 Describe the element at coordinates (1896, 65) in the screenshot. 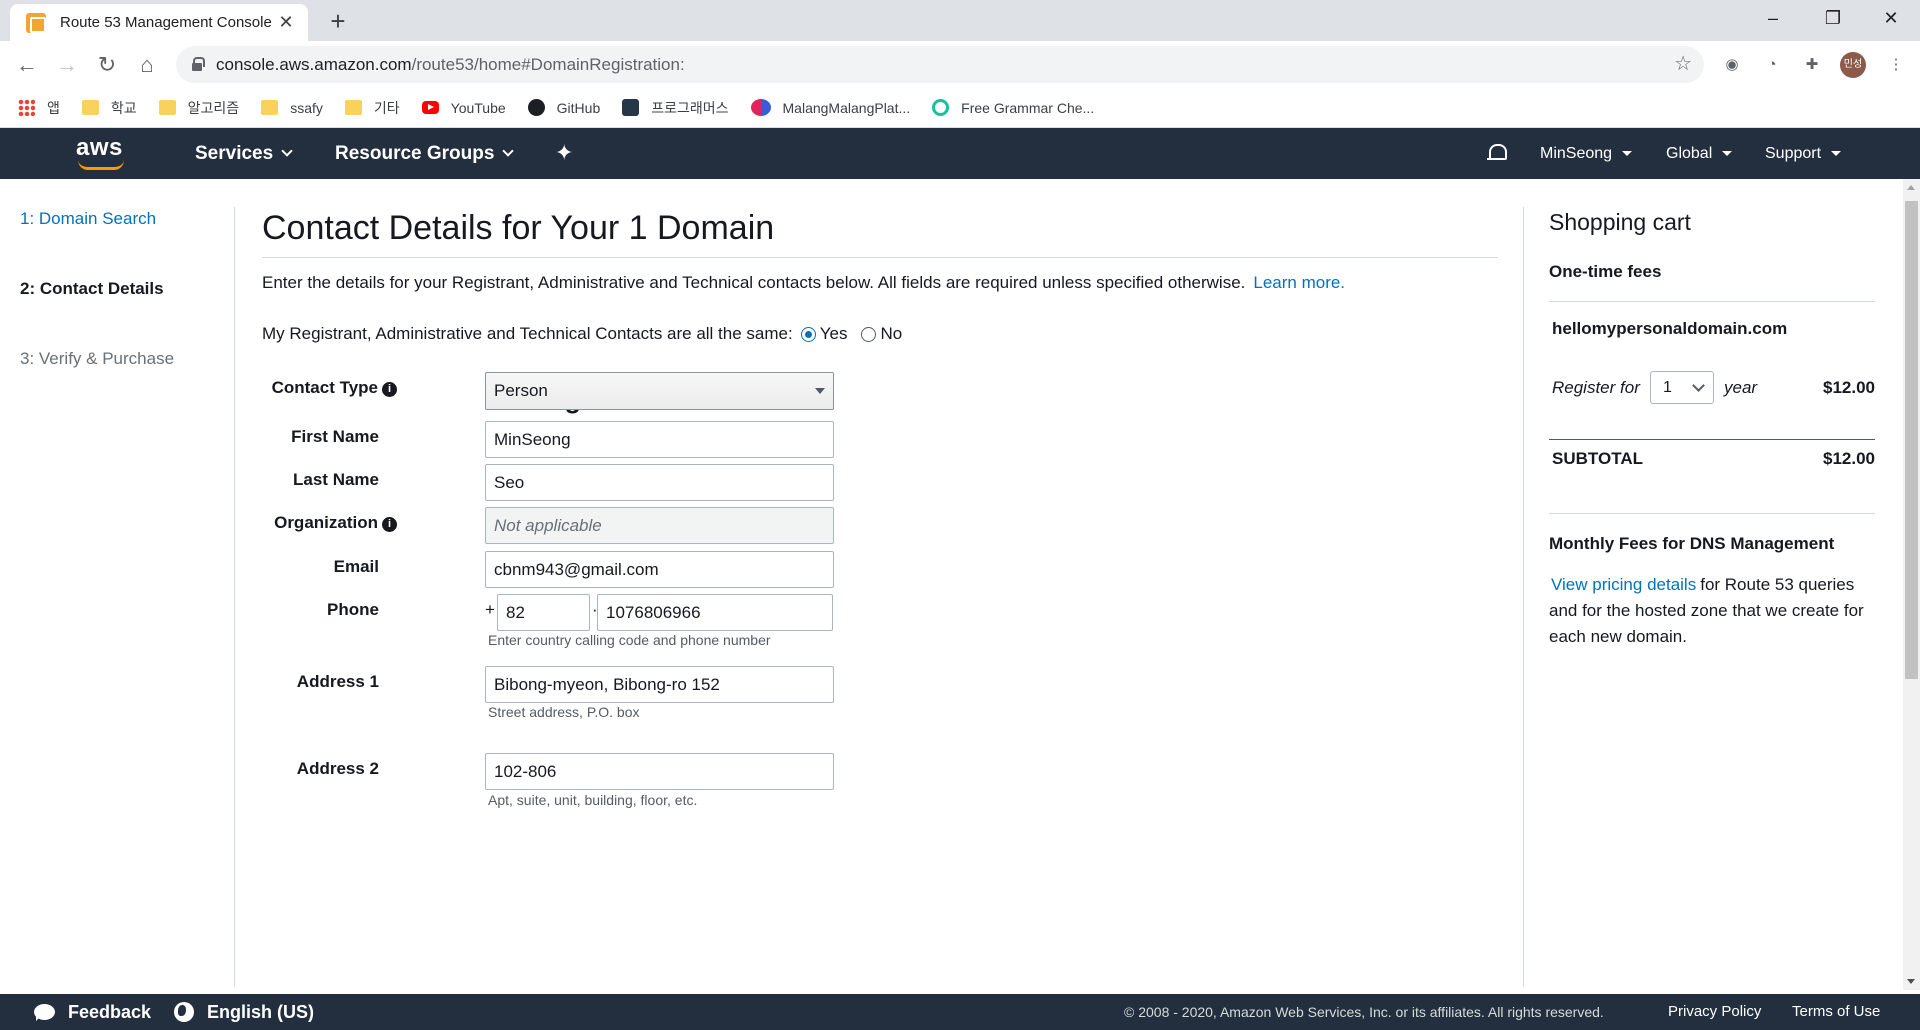

I see `menu-kebab-icon: ⋮` at that location.